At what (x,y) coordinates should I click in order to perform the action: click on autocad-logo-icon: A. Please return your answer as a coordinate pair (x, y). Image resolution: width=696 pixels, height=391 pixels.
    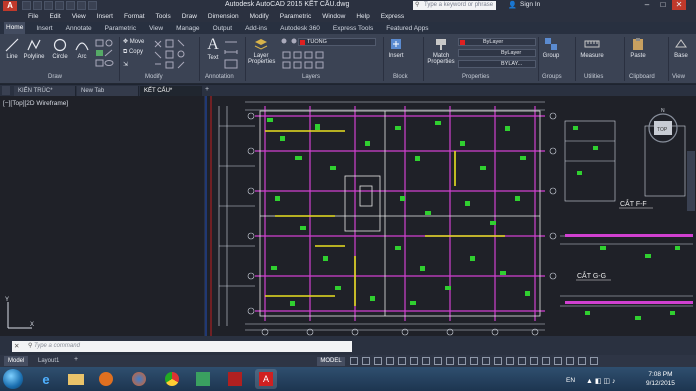
    Looking at the image, I should click on (10, 6).